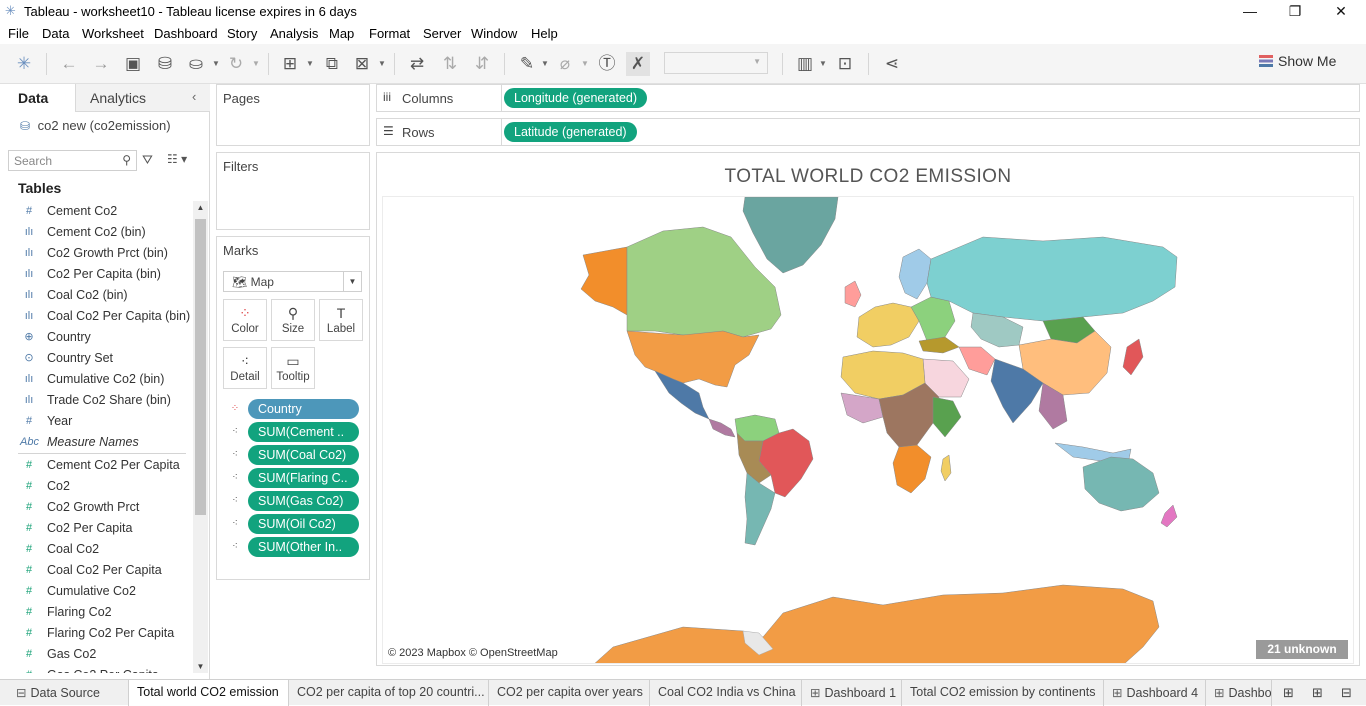  Describe the element at coordinates (96, 337) in the screenshot. I see `field-item: ⊕ Country` at that location.